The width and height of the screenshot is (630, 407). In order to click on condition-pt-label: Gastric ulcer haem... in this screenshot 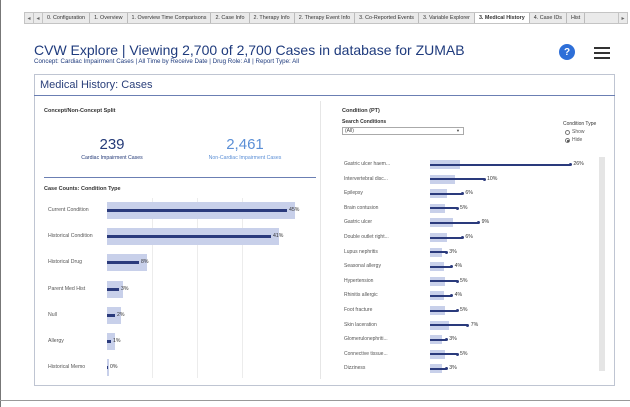, I will do `click(367, 164)`.